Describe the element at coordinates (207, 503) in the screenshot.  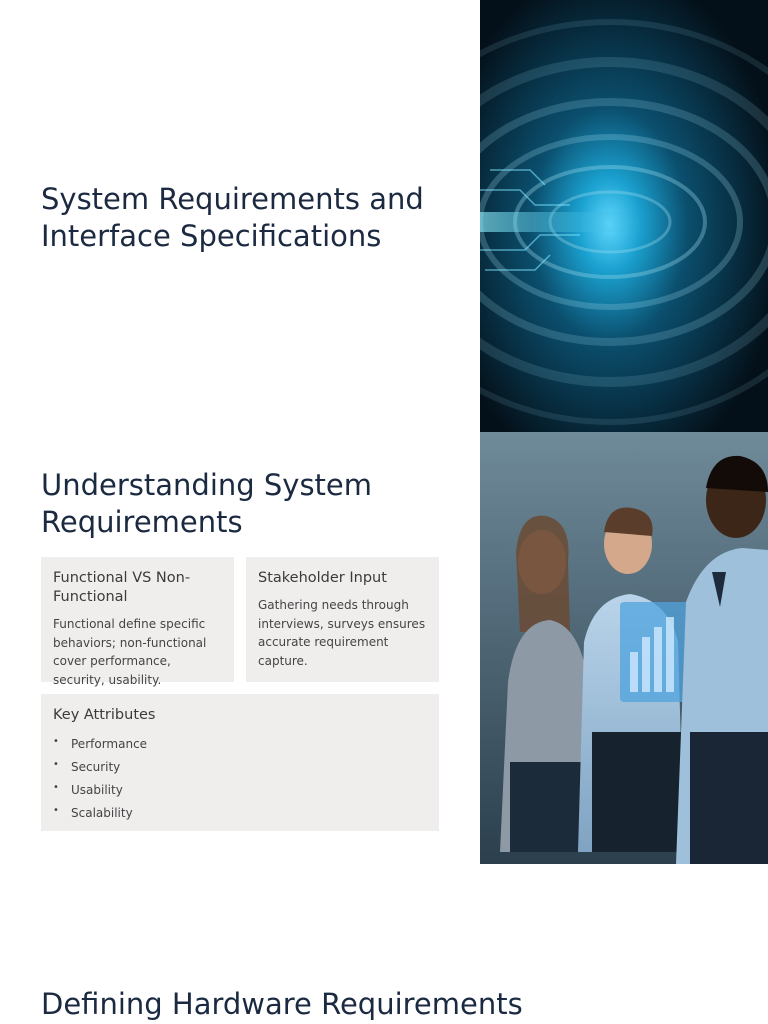
I see `section-title: Understanding System Requirements` at that location.